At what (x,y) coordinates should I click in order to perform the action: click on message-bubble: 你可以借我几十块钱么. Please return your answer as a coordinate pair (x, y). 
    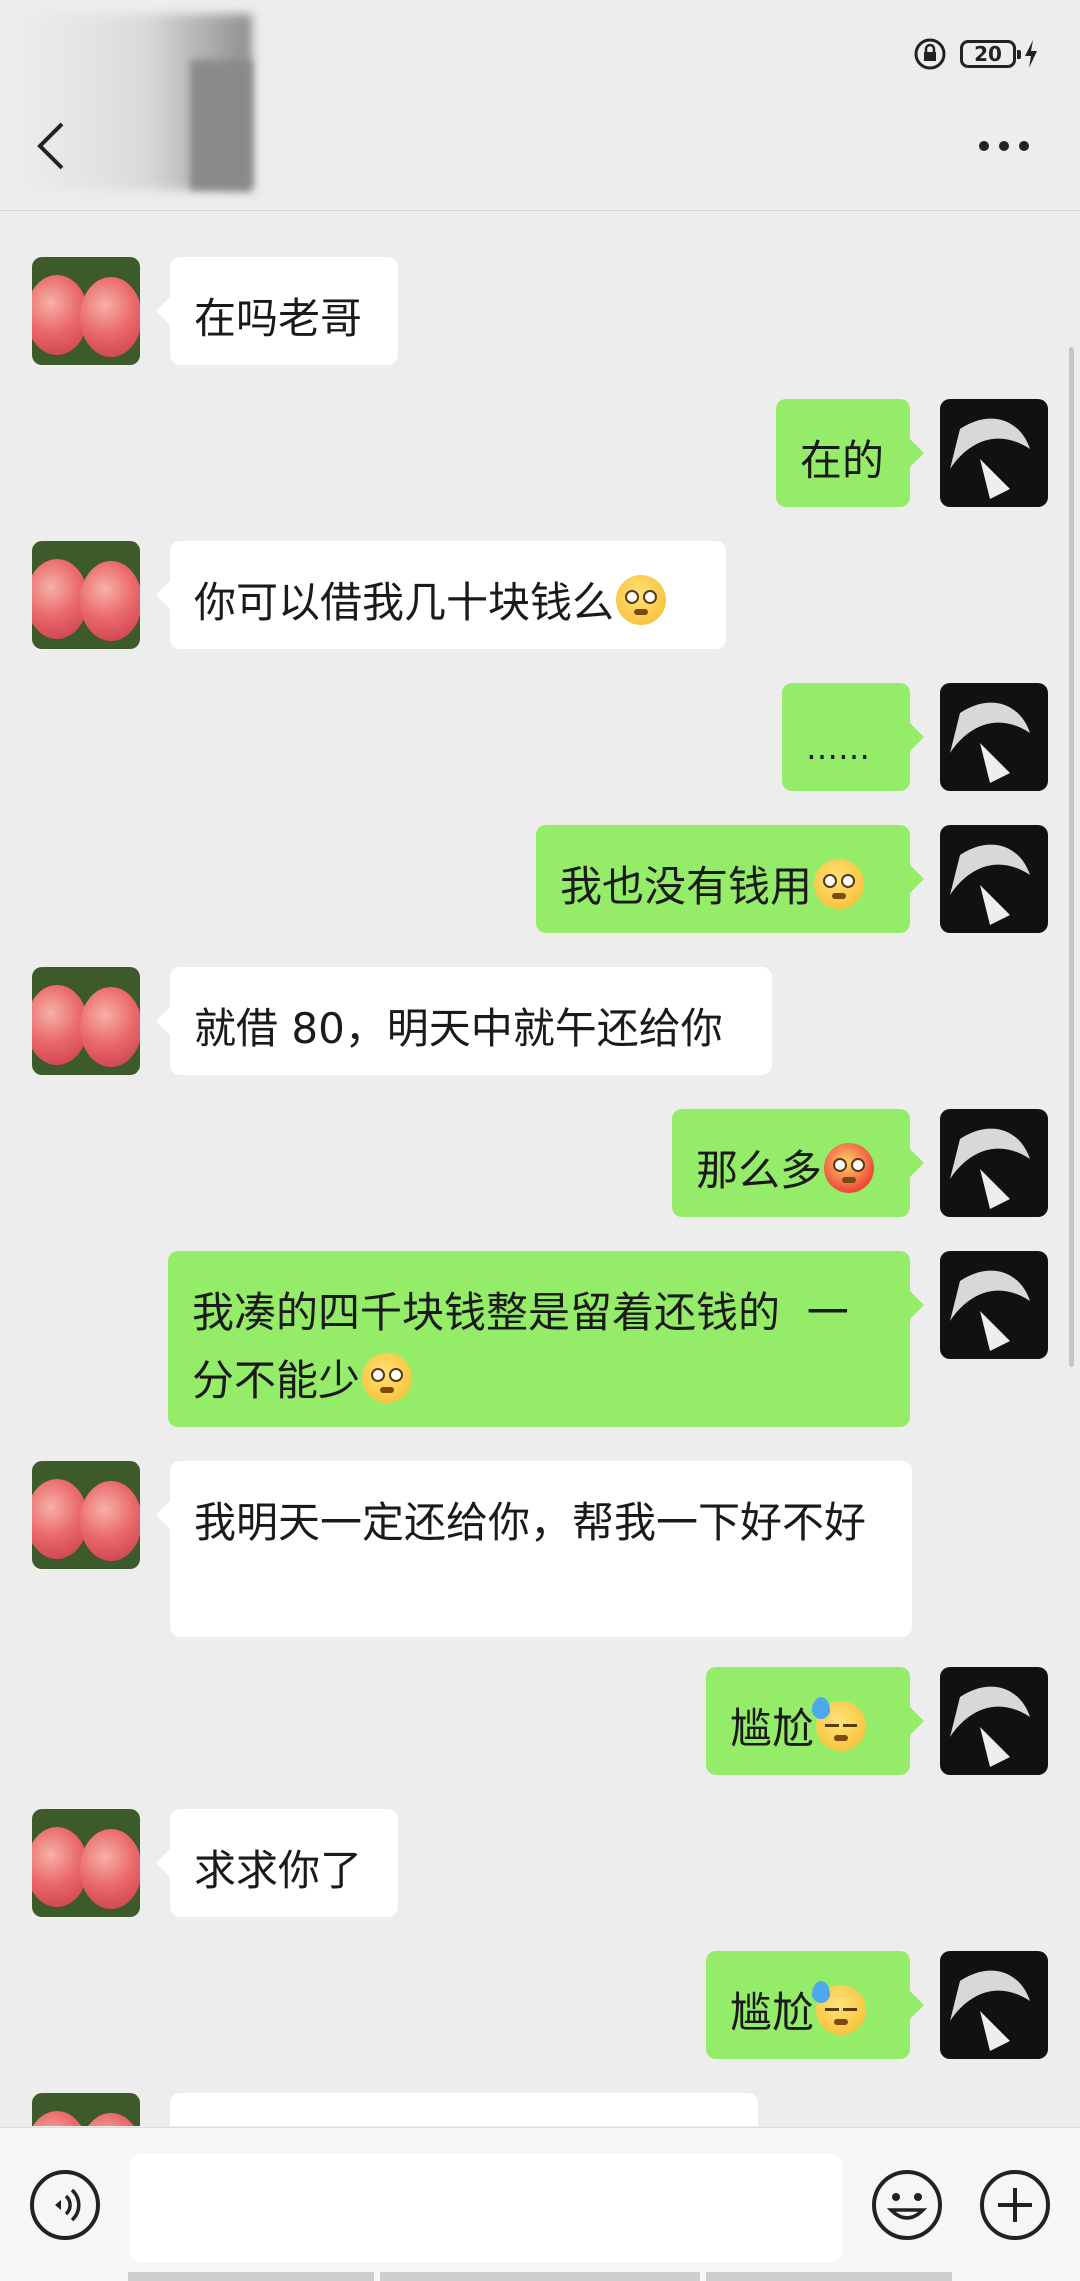
    Looking at the image, I should click on (441, 595).